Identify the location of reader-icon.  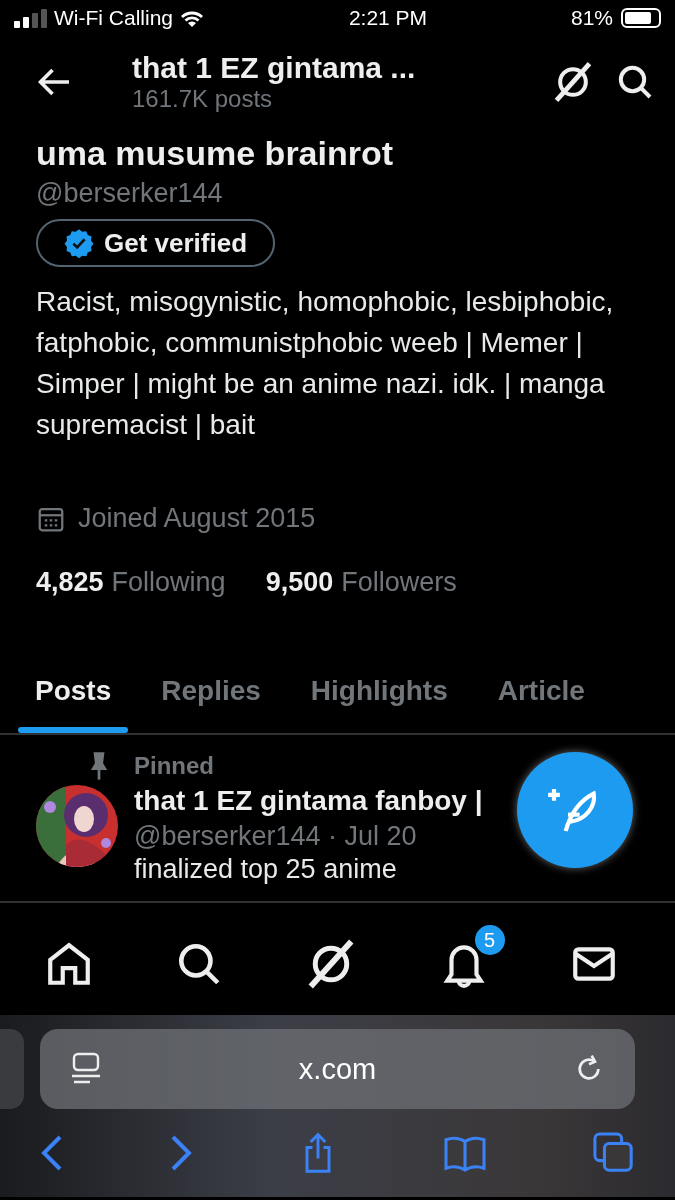
(86, 1069).